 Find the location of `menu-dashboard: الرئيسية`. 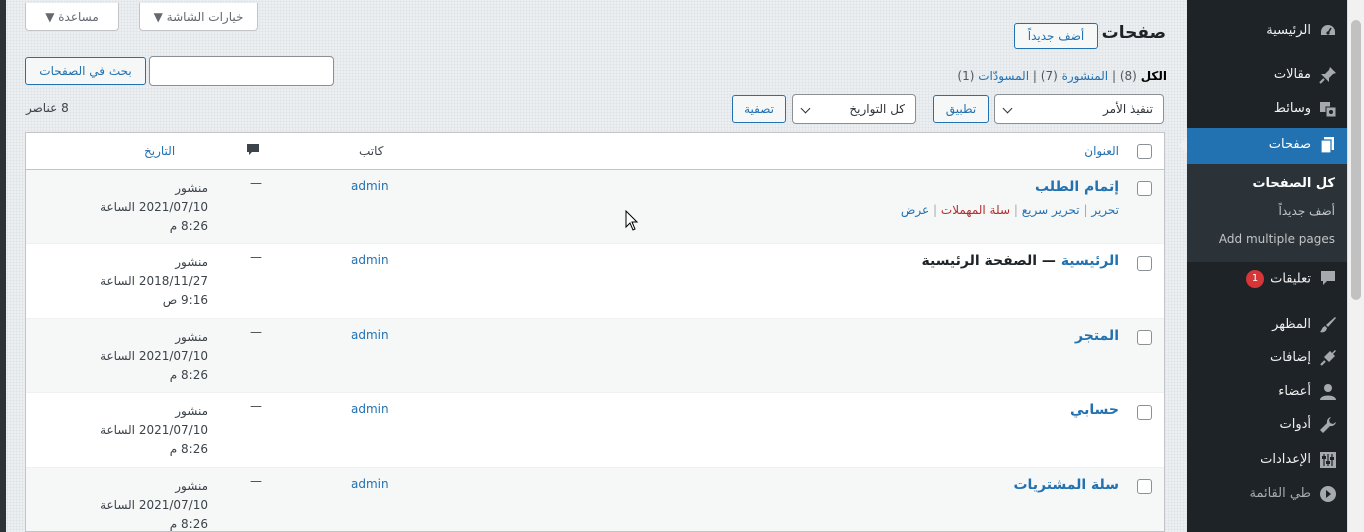

menu-dashboard: الرئيسية is located at coordinates (1267, 31).